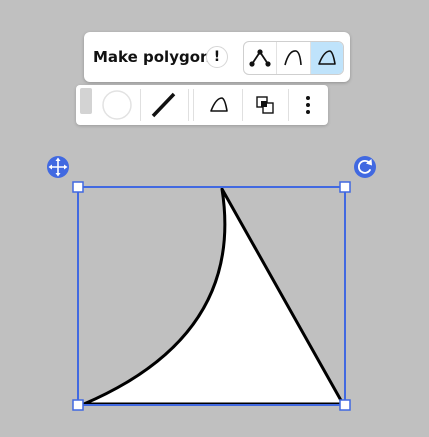 The height and width of the screenshot is (437, 429). Describe the element at coordinates (78, 187) in the screenshot. I see `resize-handle-top-left` at that location.